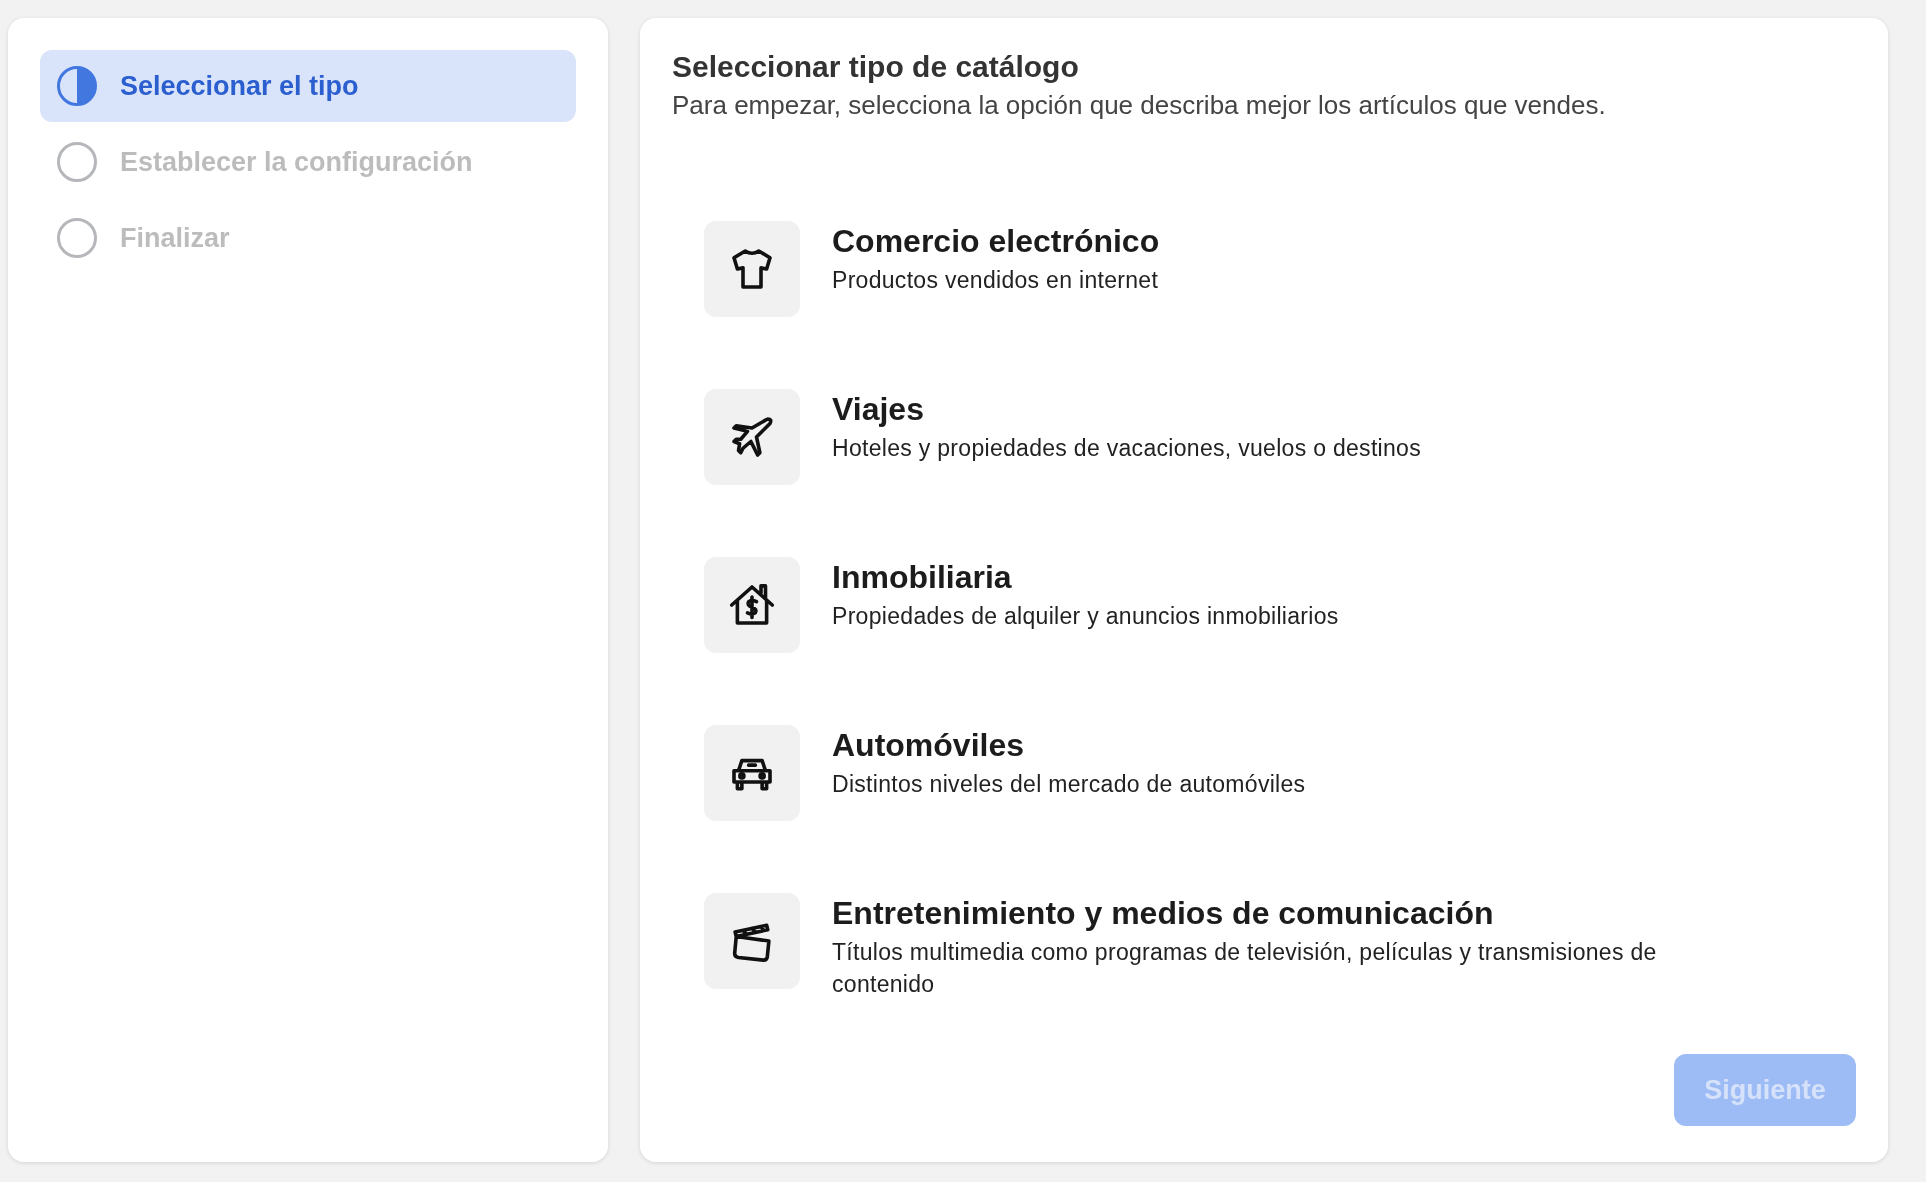 This screenshot has width=1926, height=1182. Describe the element at coordinates (1245, 969) in the screenshot. I see `option-description: Títulos multimedia como programas de televisión, películas y transmisiones de contenido` at that location.